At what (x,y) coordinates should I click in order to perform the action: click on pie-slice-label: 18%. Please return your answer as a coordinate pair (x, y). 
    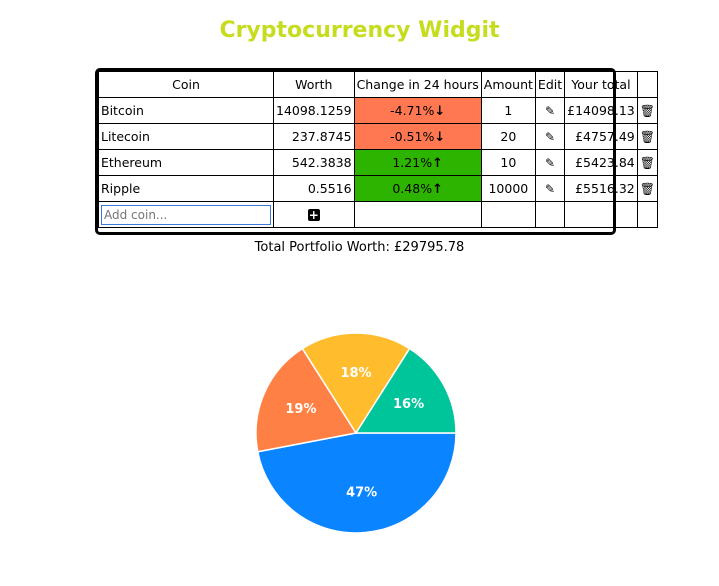
    Looking at the image, I should click on (355, 373).